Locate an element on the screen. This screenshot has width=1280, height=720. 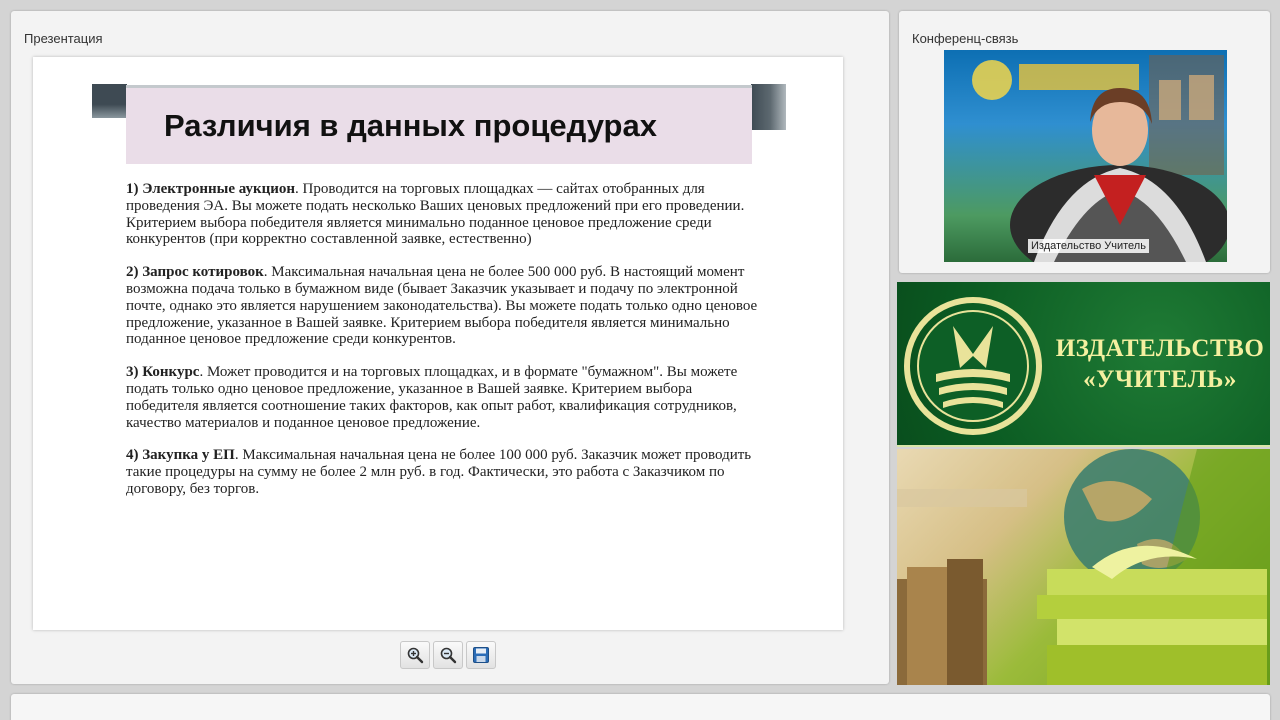
books-globe-image is located at coordinates (1083, 567).